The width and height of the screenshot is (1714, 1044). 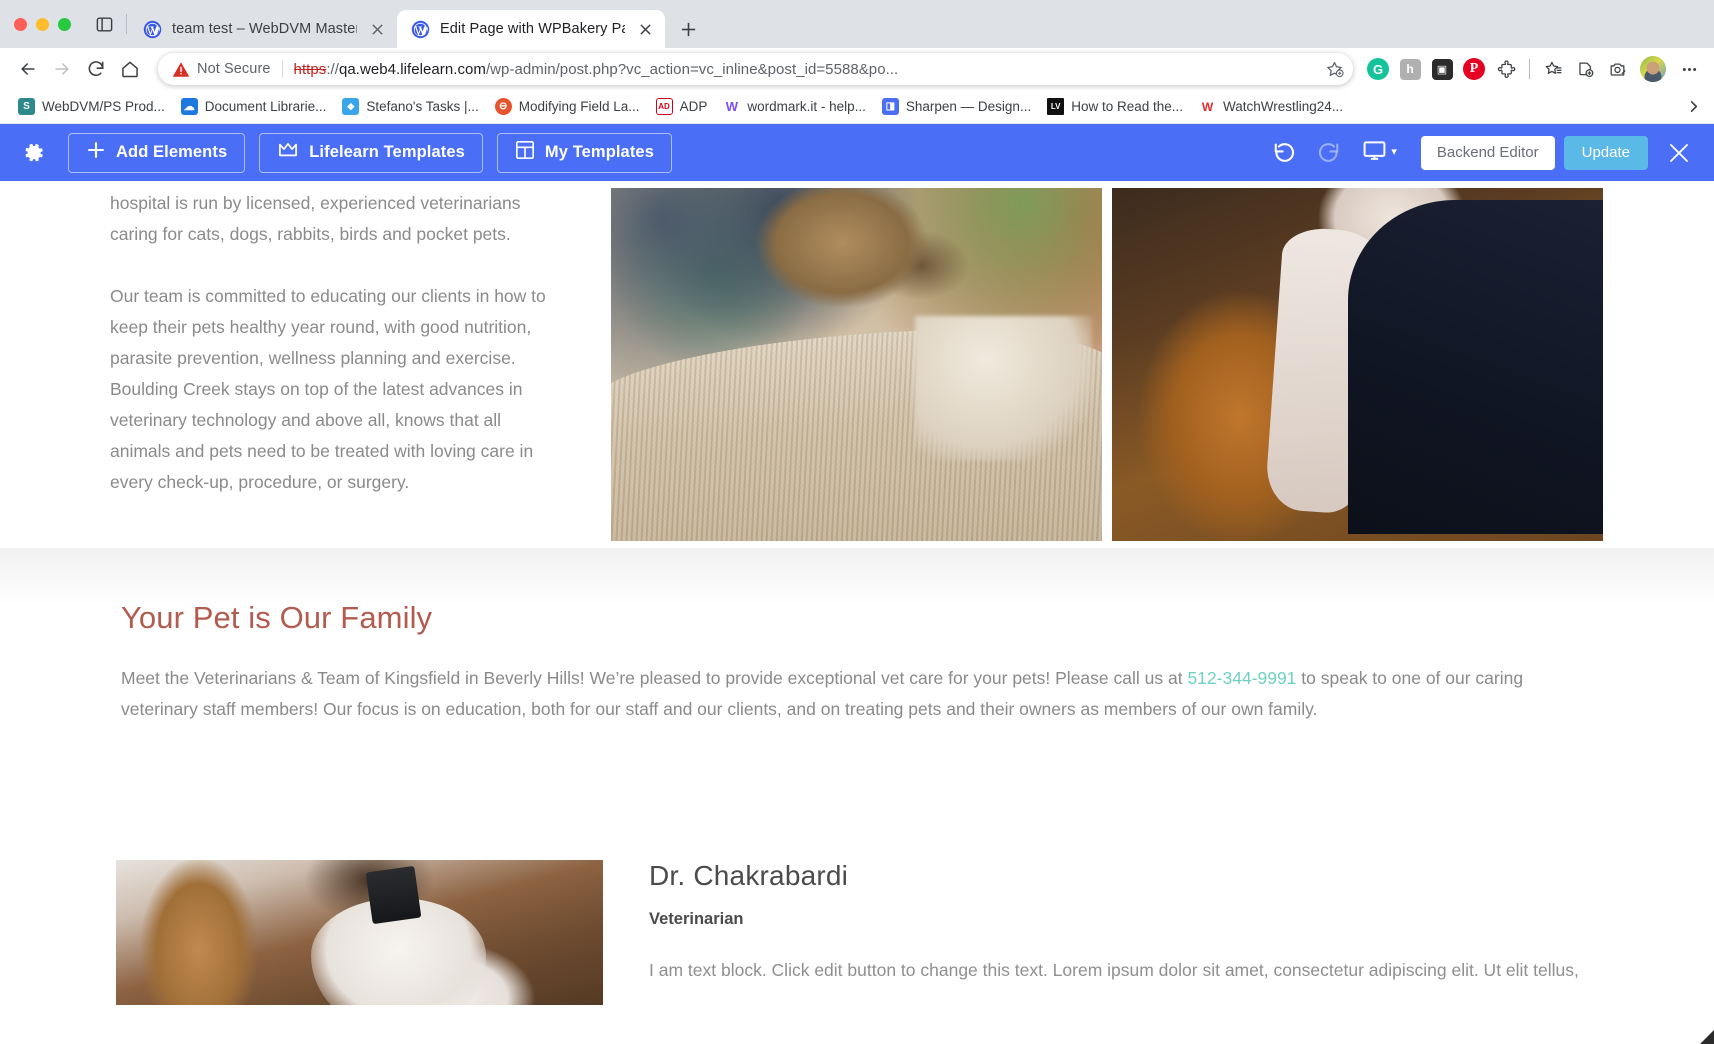 What do you see at coordinates (1679, 153) in the screenshot?
I see `close-icon` at bounding box center [1679, 153].